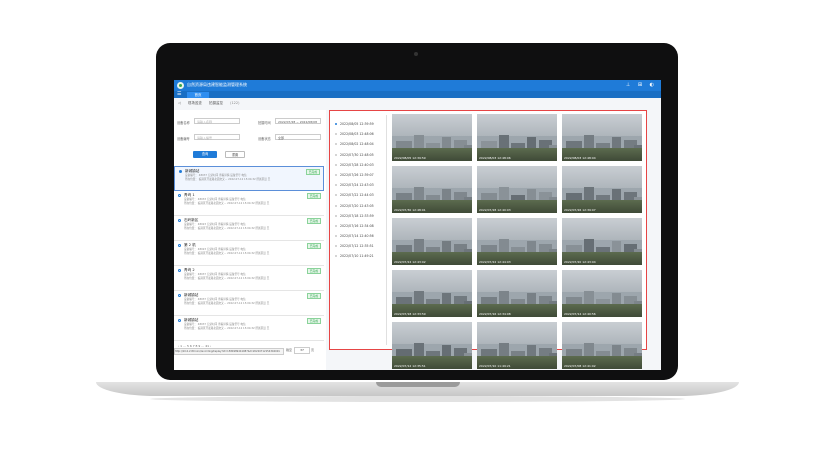 The image size is (835, 450). What do you see at coordinates (602, 241) in the screenshot?
I see `capture-thumbnail: 2022/07/20 12:43:04` at bounding box center [602, 241].